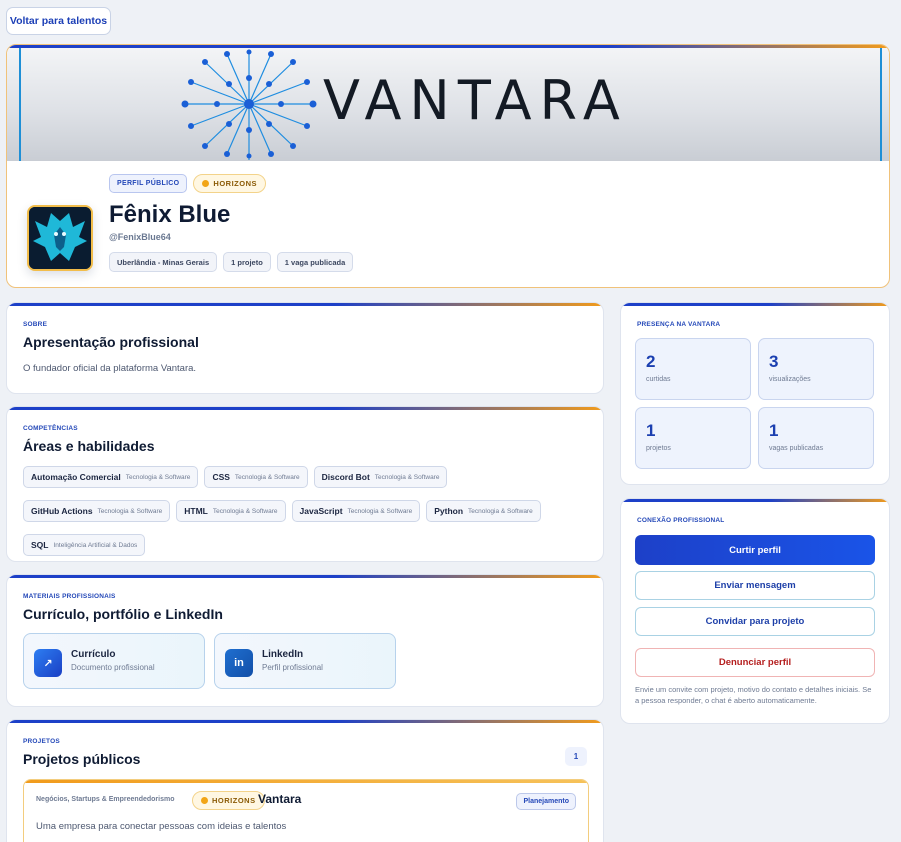 This screenshot has width=901, height=842. What do you see at coordinates (89, 446) in the screenshot?
I see `skills-title: Áreas e habilidades` at bounding box center [89, 446].